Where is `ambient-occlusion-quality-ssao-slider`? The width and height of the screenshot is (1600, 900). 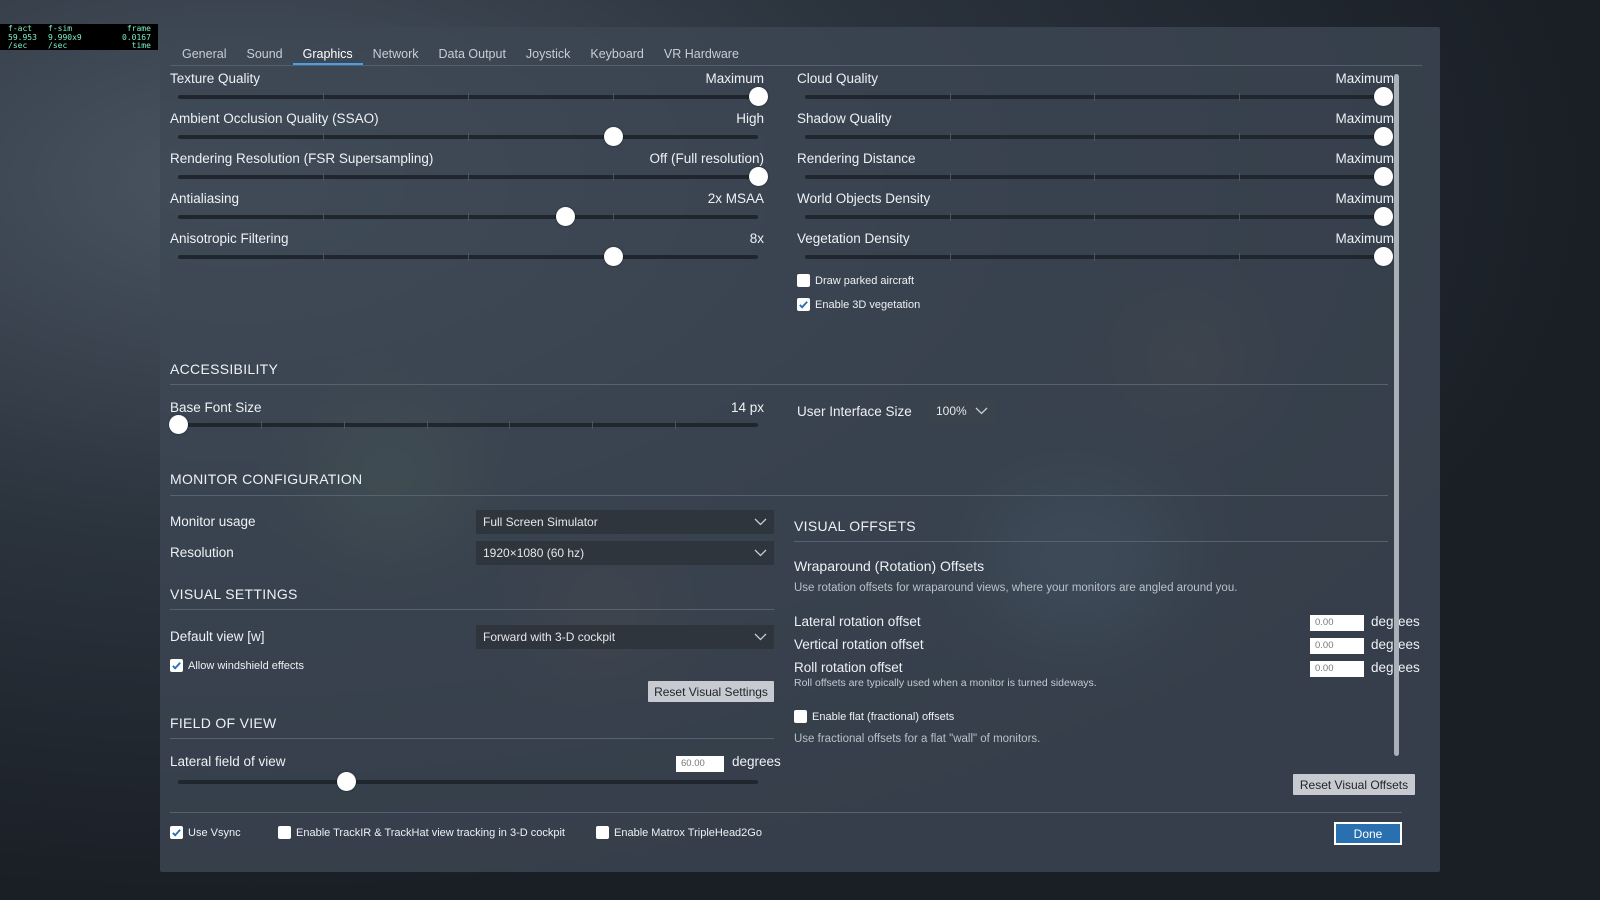
ambient-occlusion-quality-ssao-slider is located at coordinates (468, 136).